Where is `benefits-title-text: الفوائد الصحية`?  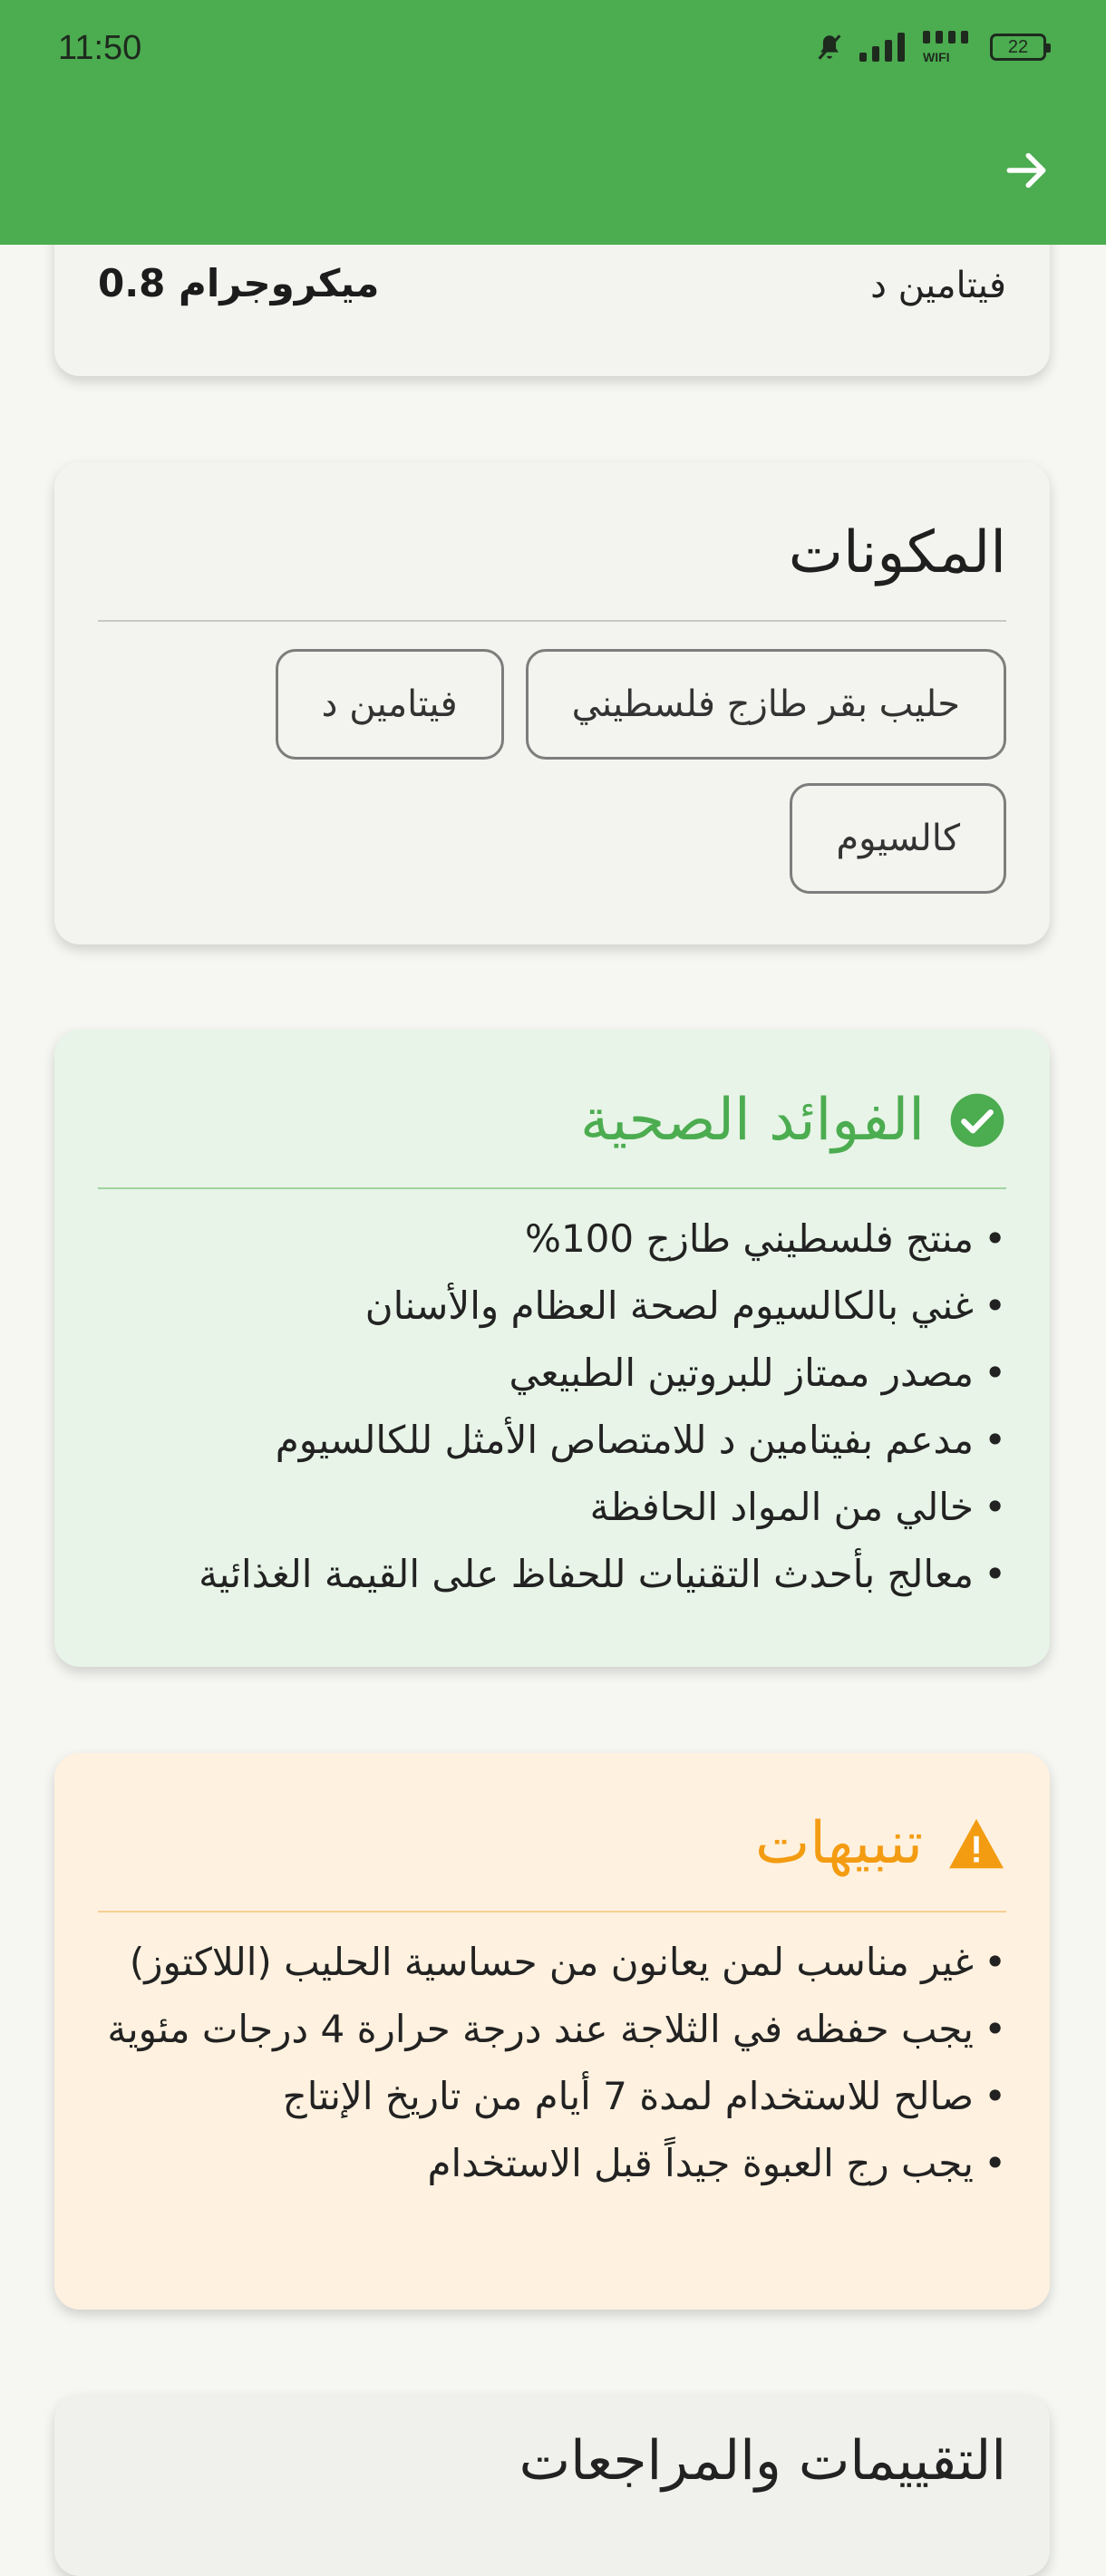
benefits-title-text: الفوائد الصحية is located at coordinates (752, 1120).